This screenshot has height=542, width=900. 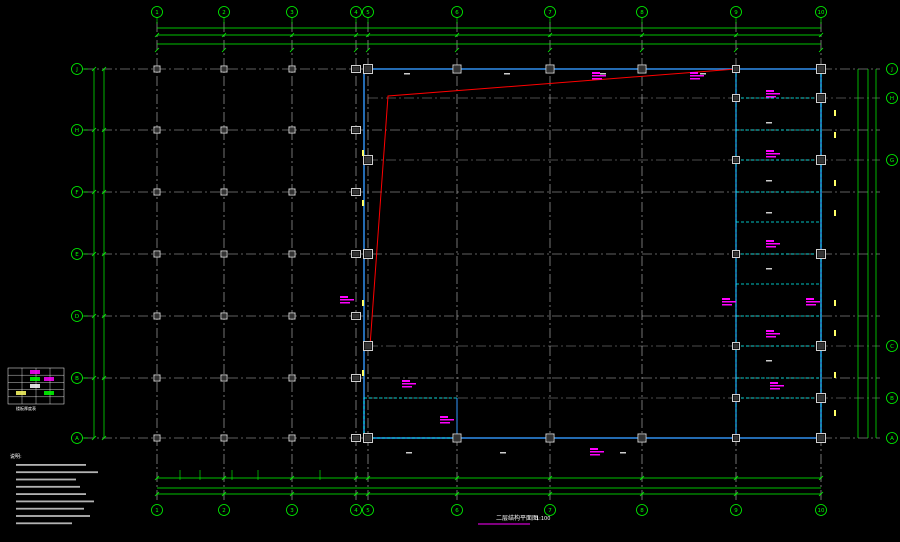 I want to click on row-axis-right-label: B, so click(x=892, y=399).